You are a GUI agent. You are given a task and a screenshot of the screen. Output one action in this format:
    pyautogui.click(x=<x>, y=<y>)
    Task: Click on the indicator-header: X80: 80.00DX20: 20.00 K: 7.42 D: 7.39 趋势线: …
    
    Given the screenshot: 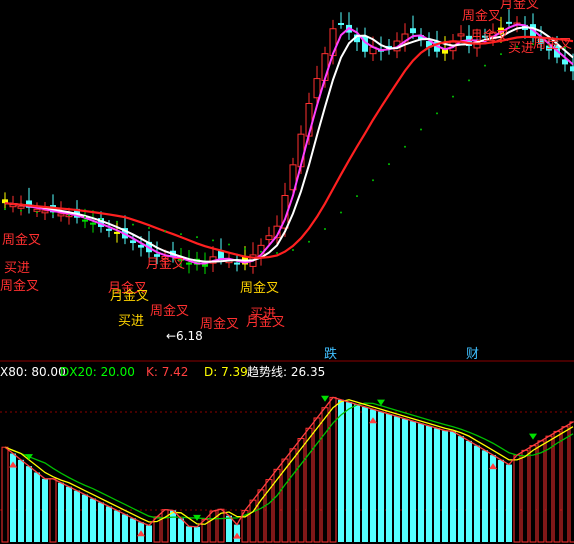 What is the action you would take?
    pyautogui.click(x=162, y=372)
    